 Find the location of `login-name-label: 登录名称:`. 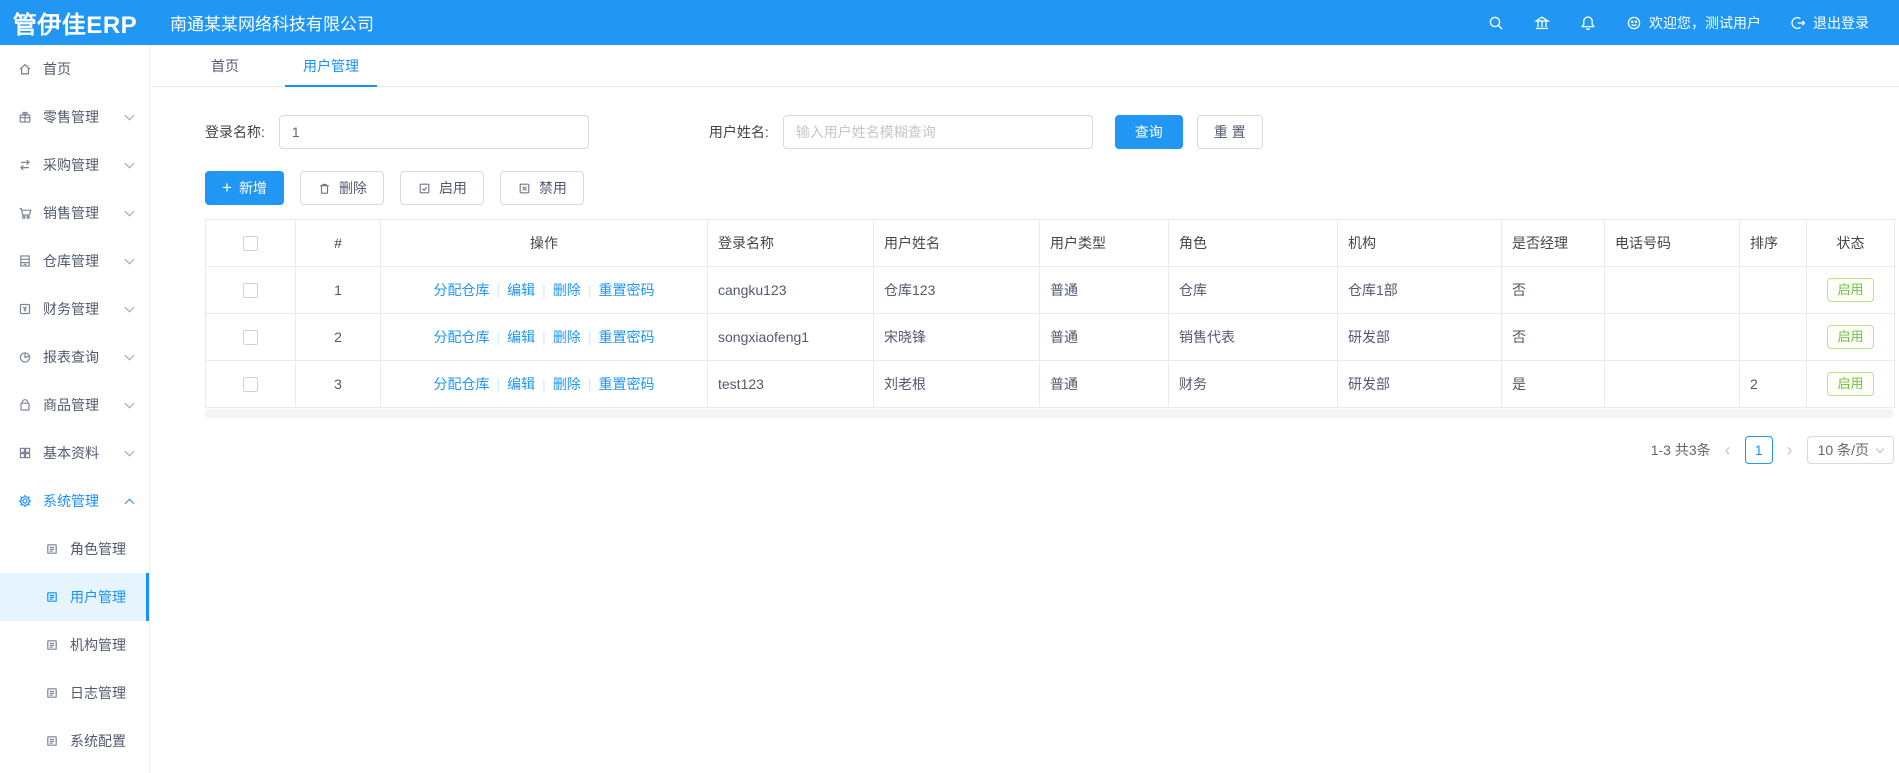

login-name-label: 登录名称: is located at coordinates (235, 132).